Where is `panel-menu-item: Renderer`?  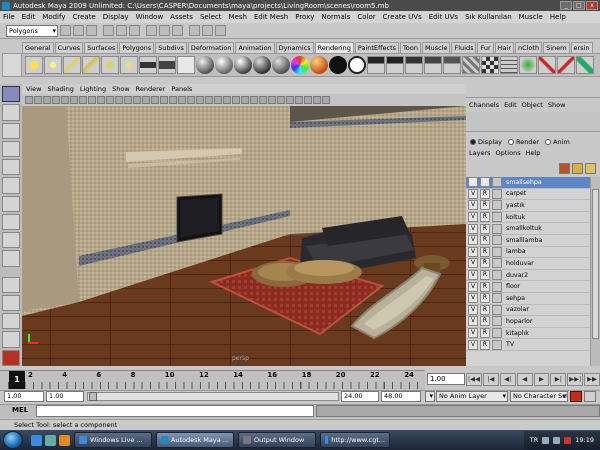 panel-menu-item: Renderer is located at coordinates (151, 89).